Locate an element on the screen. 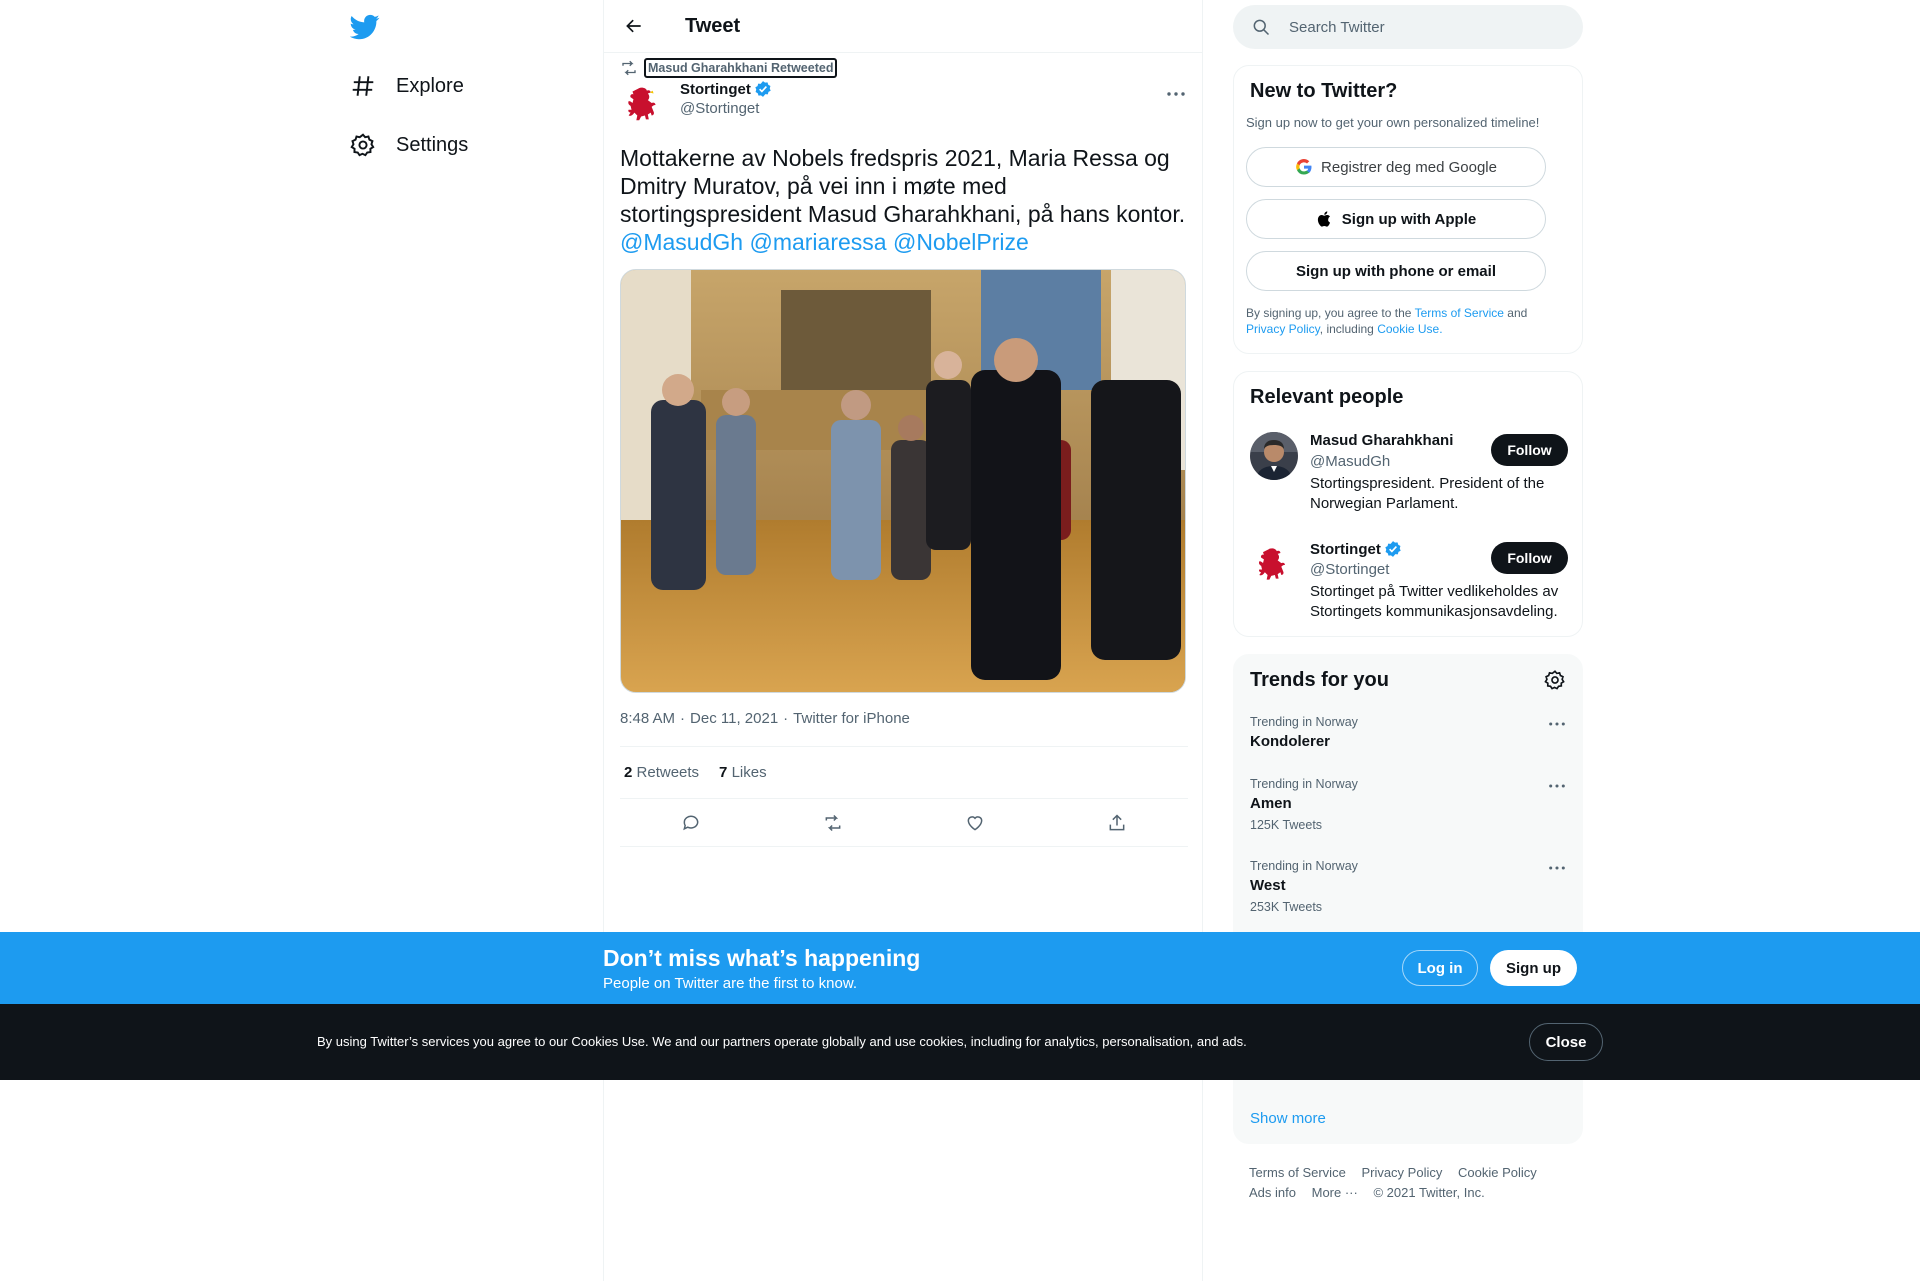  trends-settings-button is located at coordinates (1555, 680).